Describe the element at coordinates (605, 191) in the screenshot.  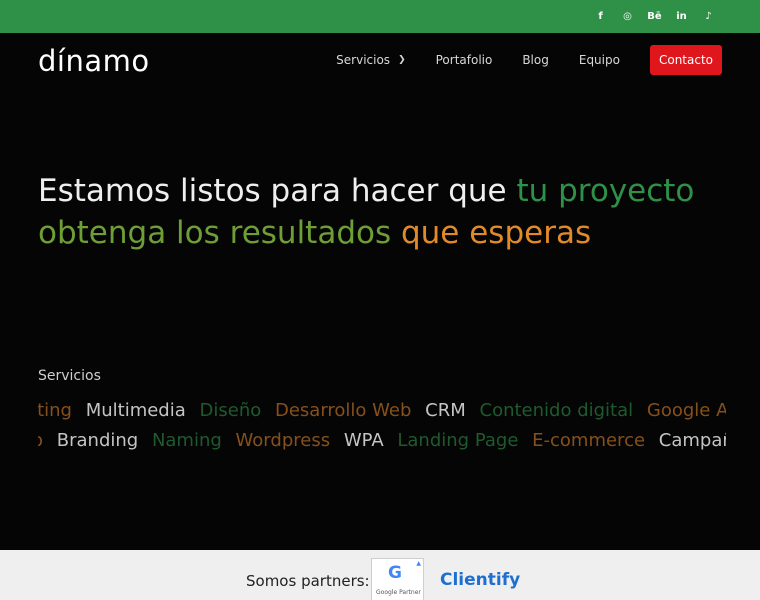
I see `hero-text-2: tu proyecto` at that location.